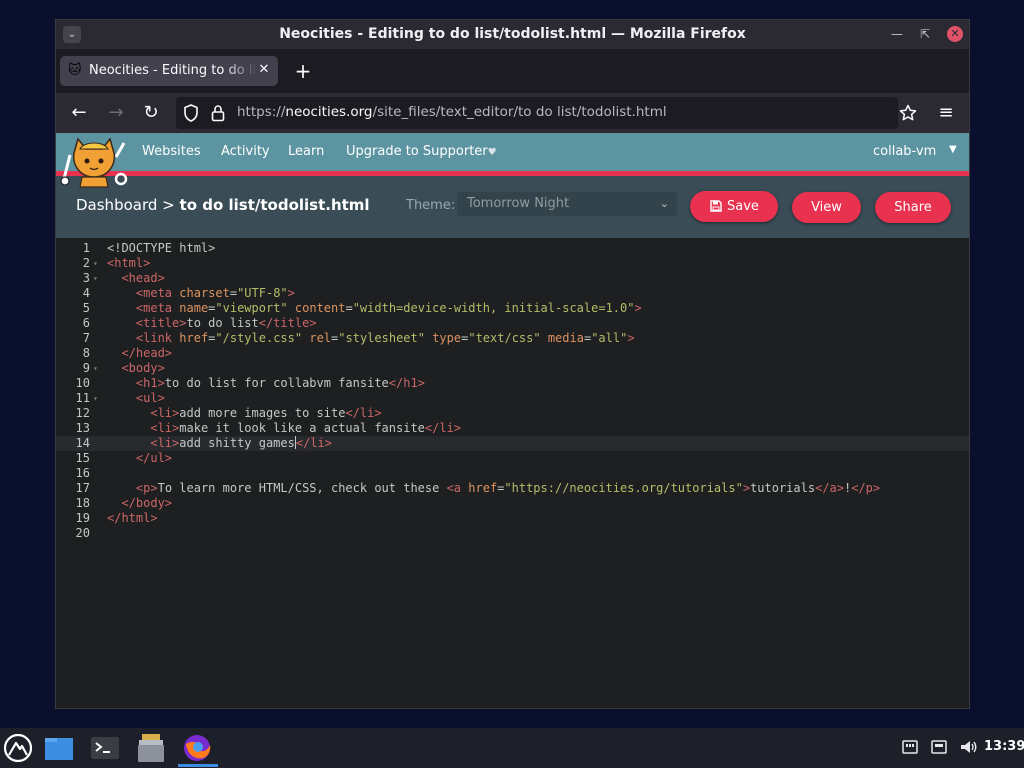 Image resolution: width=1024 pixels, height=768 pixels. What do you see at coordinates (609, 338) in the screenshot?
I see `code-token: "all"` at bounding box center [609, 338].